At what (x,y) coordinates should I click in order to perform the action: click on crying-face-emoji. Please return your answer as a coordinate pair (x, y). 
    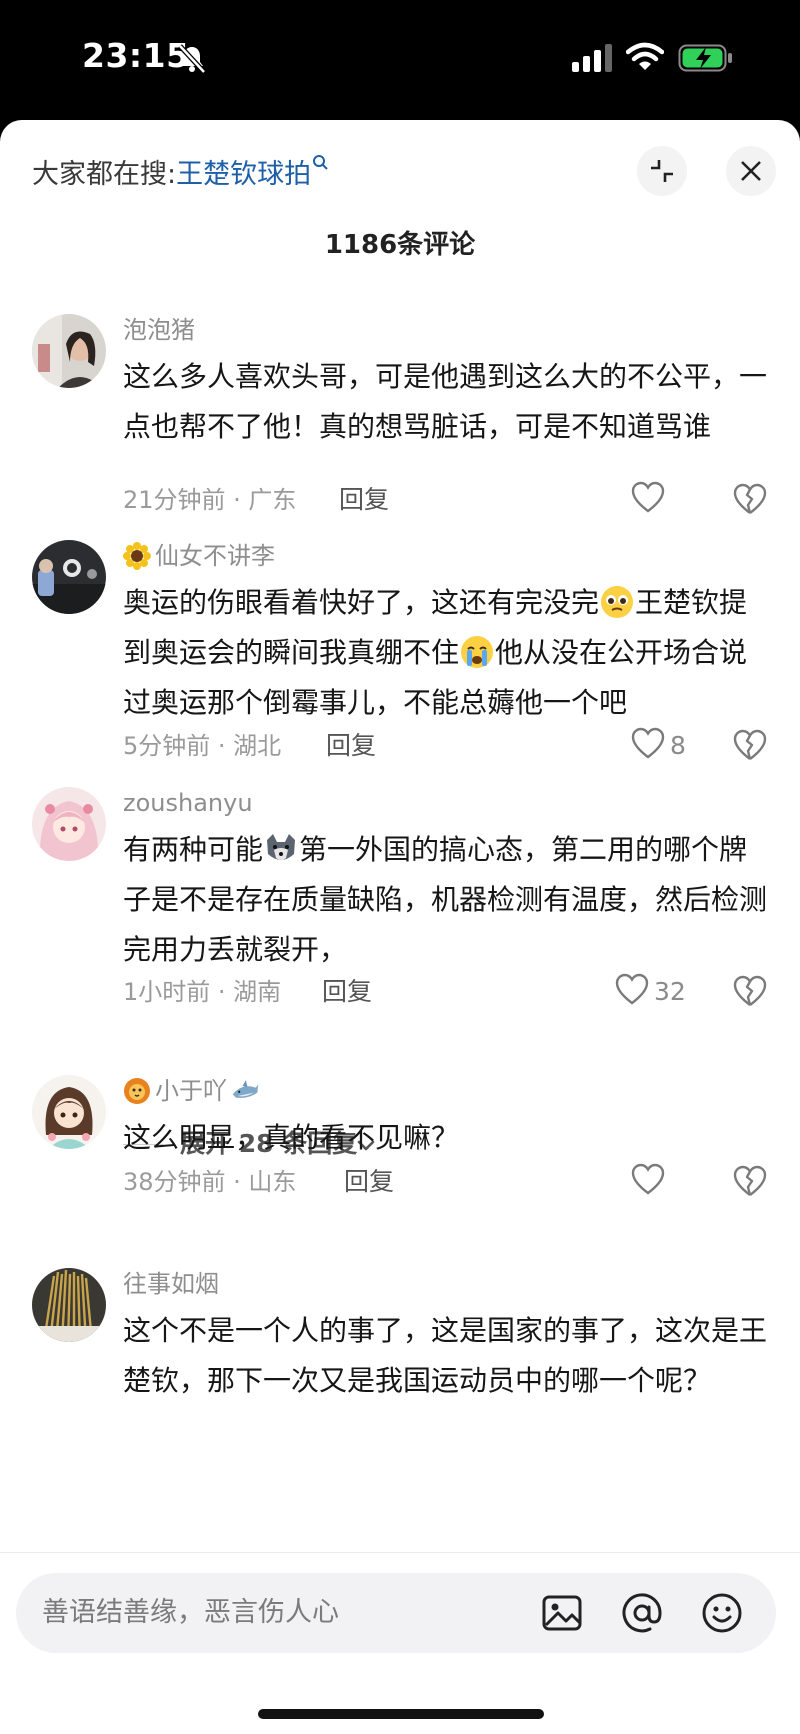
    Looking at the image, I should click on (477, 652).